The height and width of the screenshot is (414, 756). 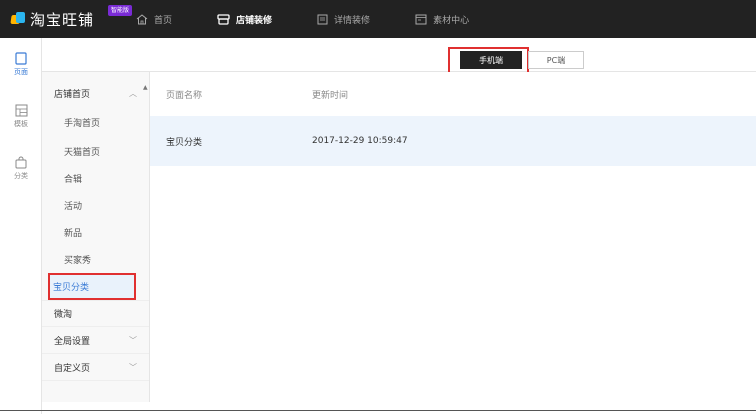 I want to click on template-icon, so click(x=21, y=110).